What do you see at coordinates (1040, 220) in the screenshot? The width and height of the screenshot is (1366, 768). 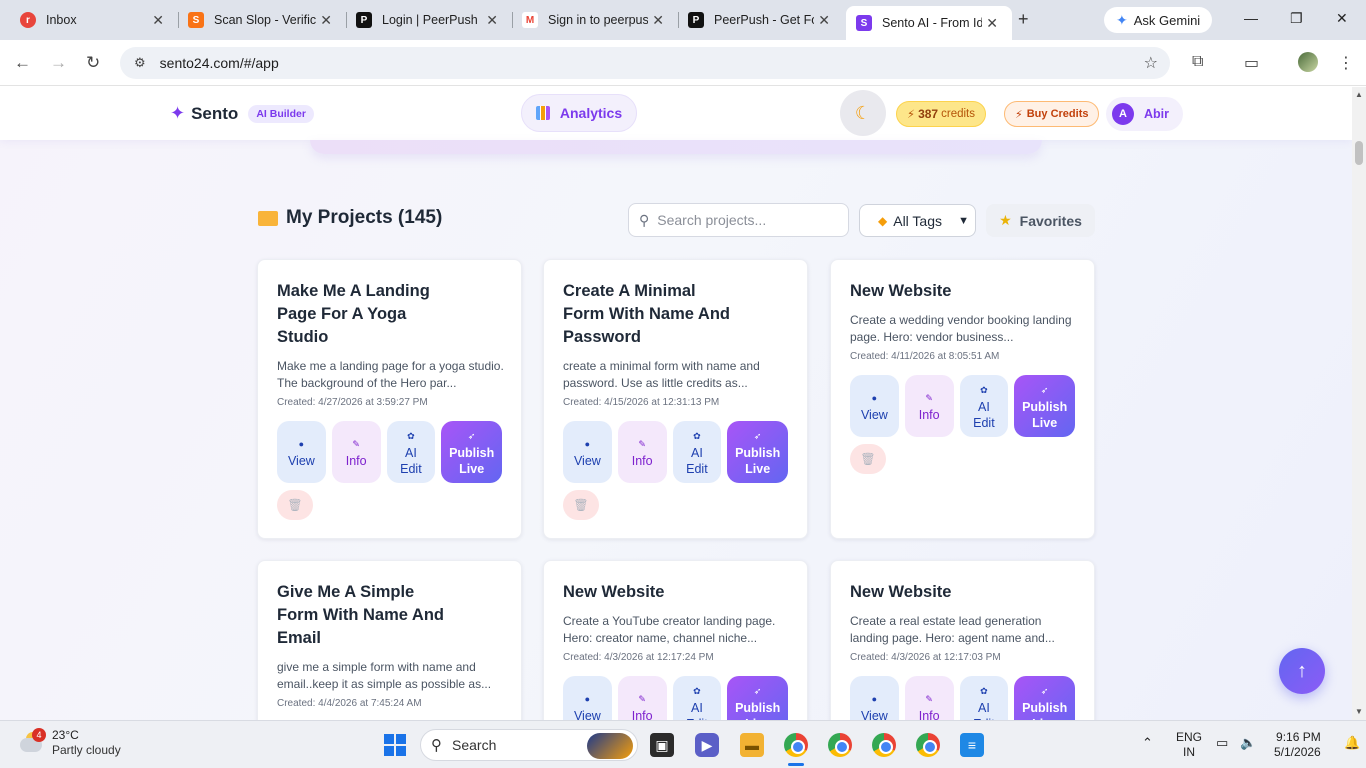 I see `favorites-button: ★ Favorites` at bounding box center [1040, 220].